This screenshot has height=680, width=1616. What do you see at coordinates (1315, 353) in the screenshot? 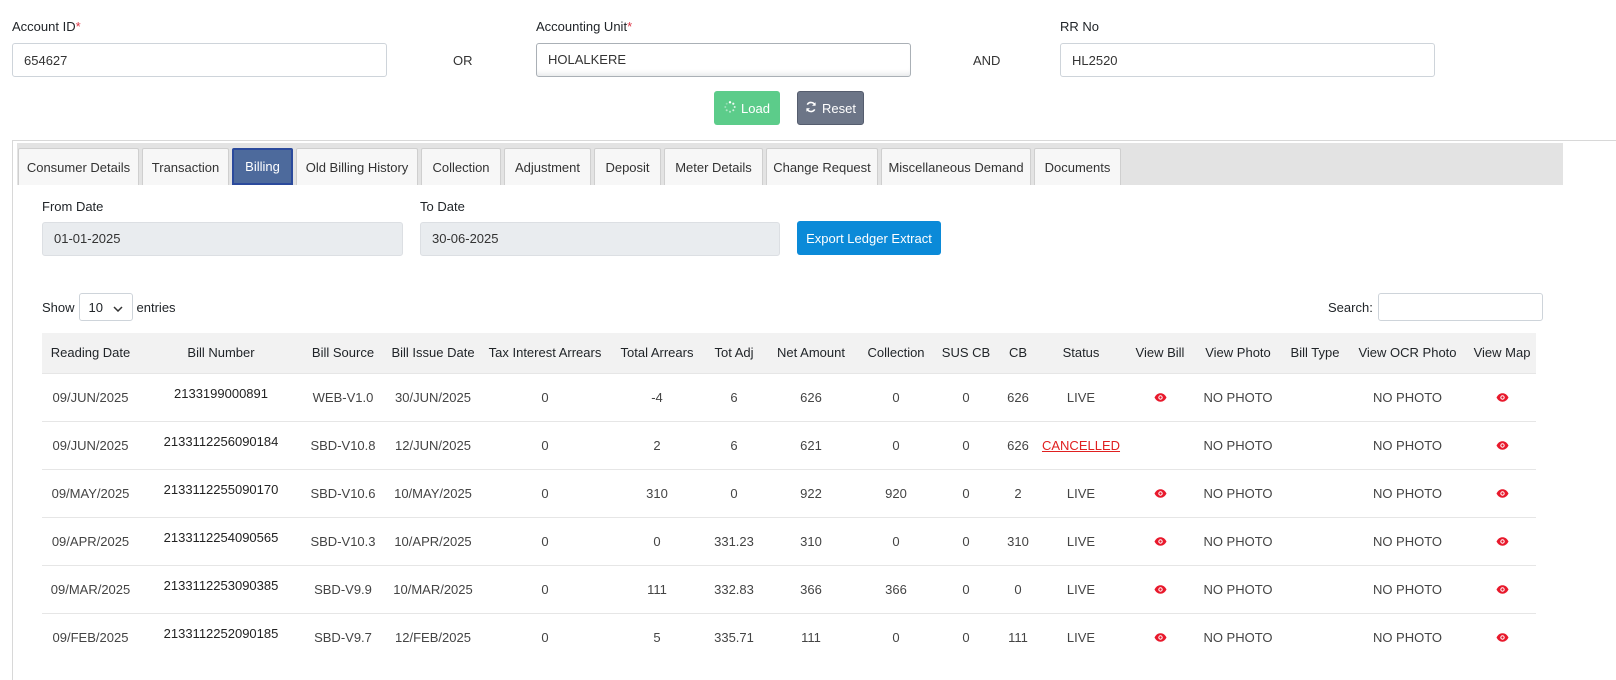
I see `col-bill-type: Bill Type` at bounding box center [1315, 353].